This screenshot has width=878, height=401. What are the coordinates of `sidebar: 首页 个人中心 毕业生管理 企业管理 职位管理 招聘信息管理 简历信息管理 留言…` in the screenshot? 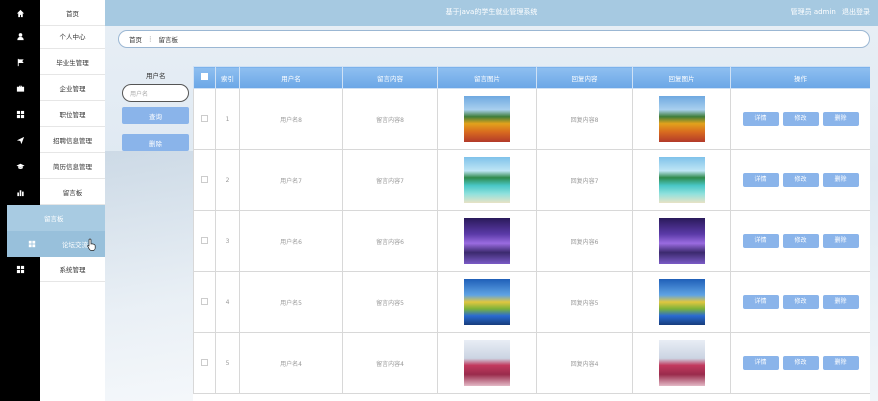 It's located at (72, 200).